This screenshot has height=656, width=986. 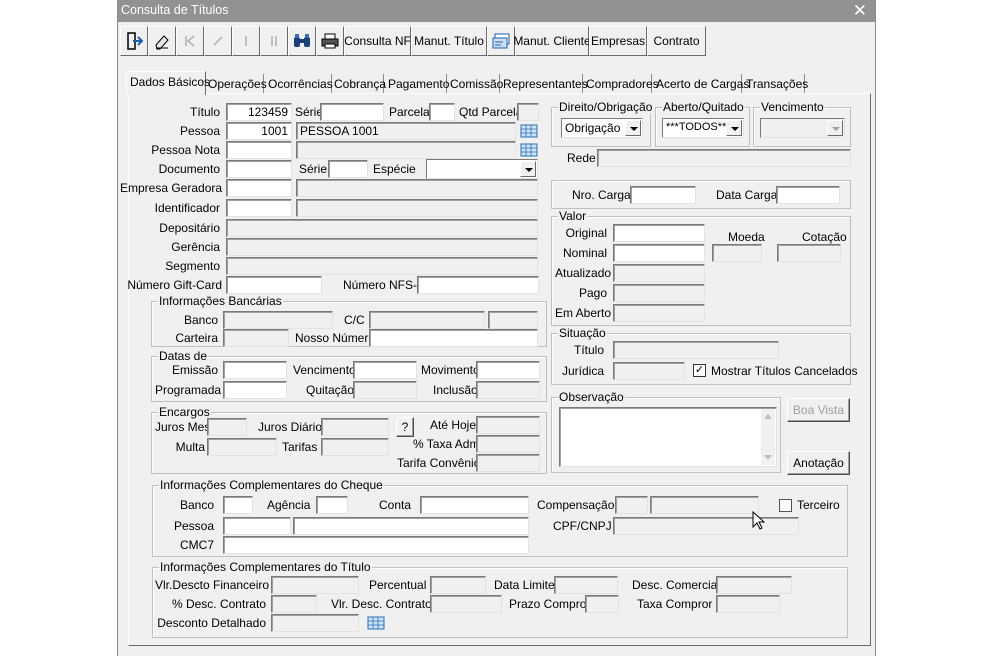 What do you see at coordinates (162, 41) in the screenshot?
I see `clear-button` at bounding box center [162, 41].